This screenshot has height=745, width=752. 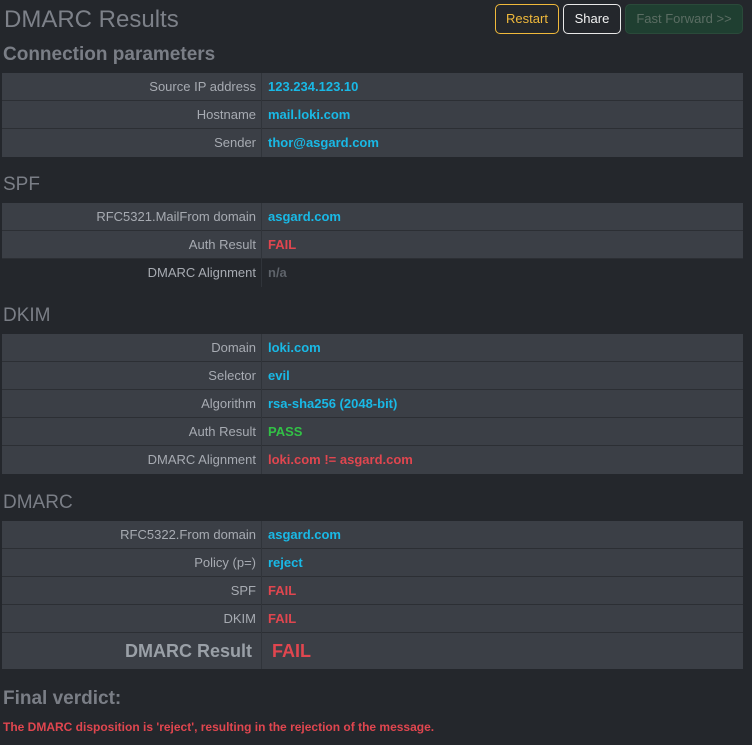 What do you see at coordinates (340, 459) in the screenshot?
I see `dkim-alignment-value: loki.com != asgard.com` at bounding box center [340, 459].